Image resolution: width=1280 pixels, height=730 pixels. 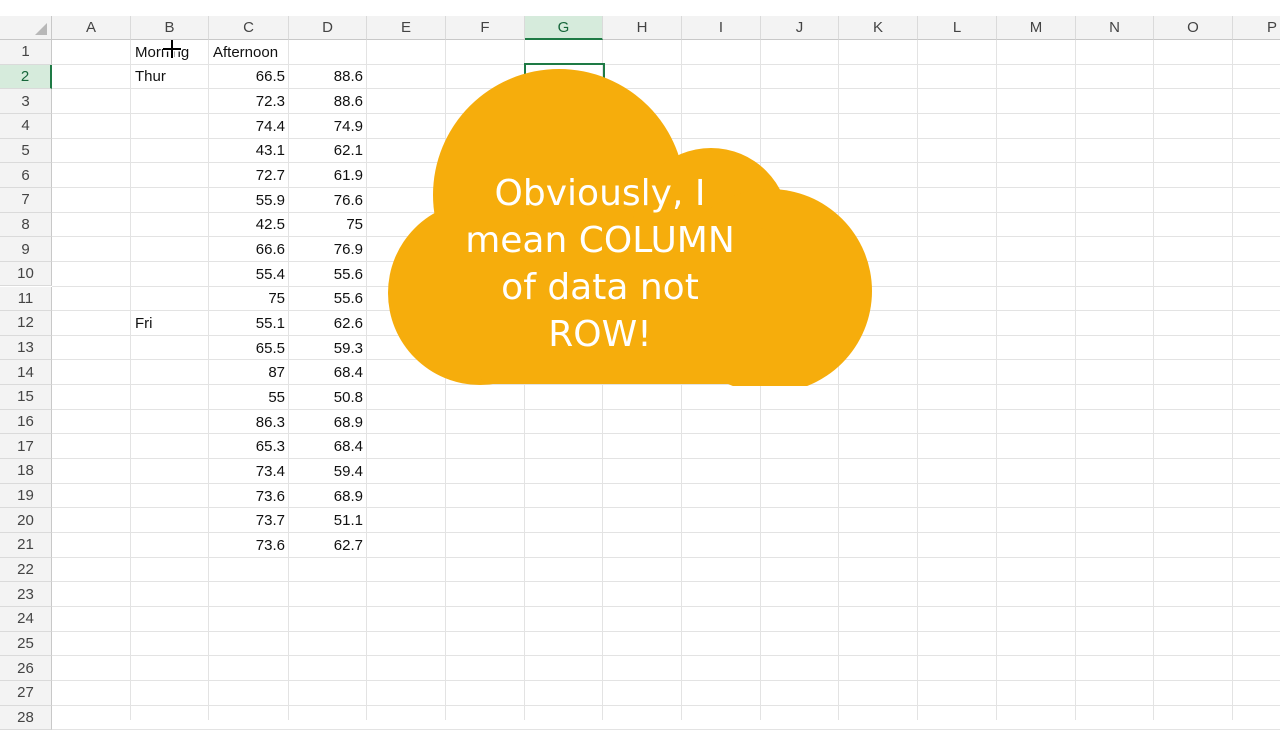 I want to click on cell-afternoon-value: 59.4, so click(x=328, y=471).